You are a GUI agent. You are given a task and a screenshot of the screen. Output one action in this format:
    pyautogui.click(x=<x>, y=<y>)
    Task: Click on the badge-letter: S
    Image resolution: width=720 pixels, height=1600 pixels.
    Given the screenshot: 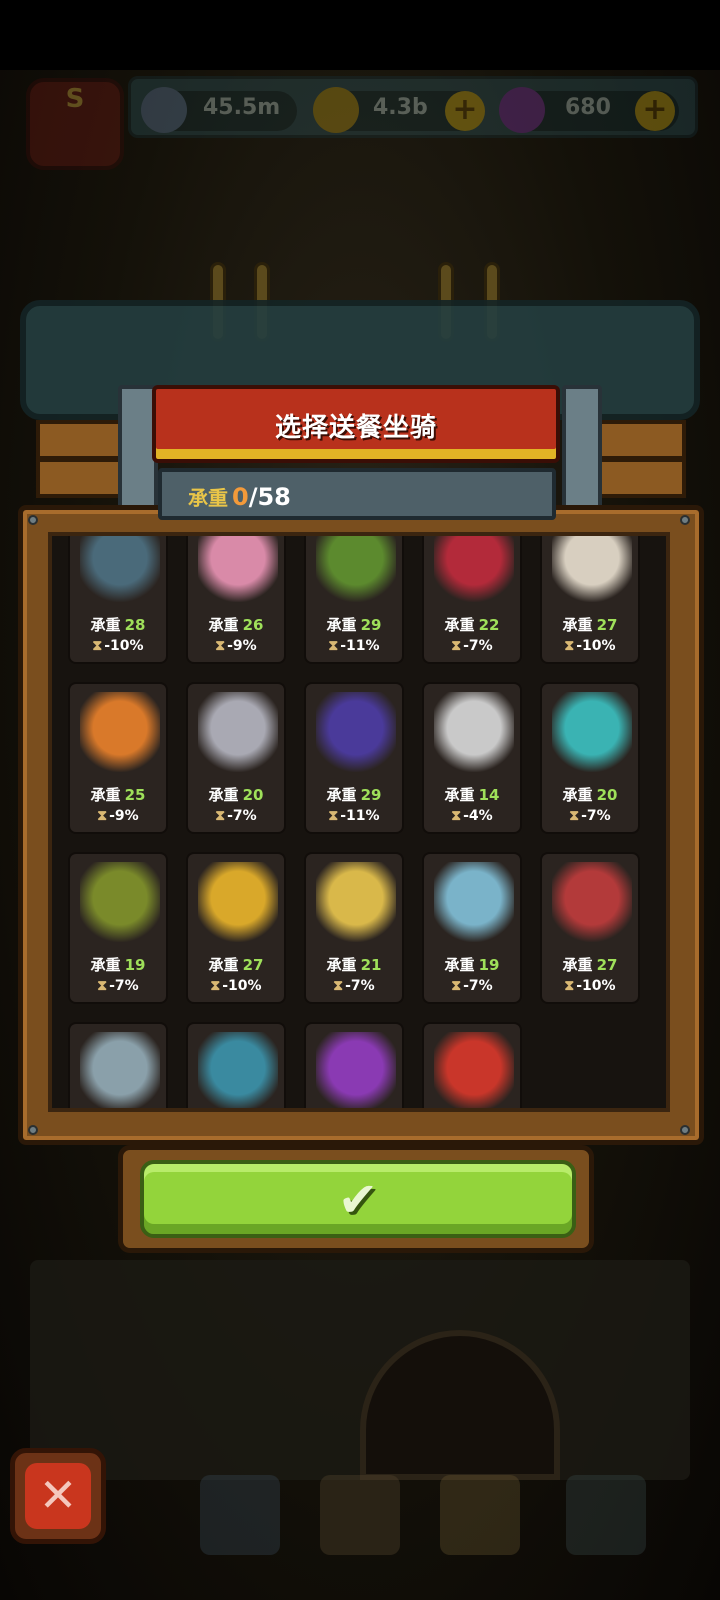 What is the action you would take?
    pyautogui.click(x=75, y=99)
    